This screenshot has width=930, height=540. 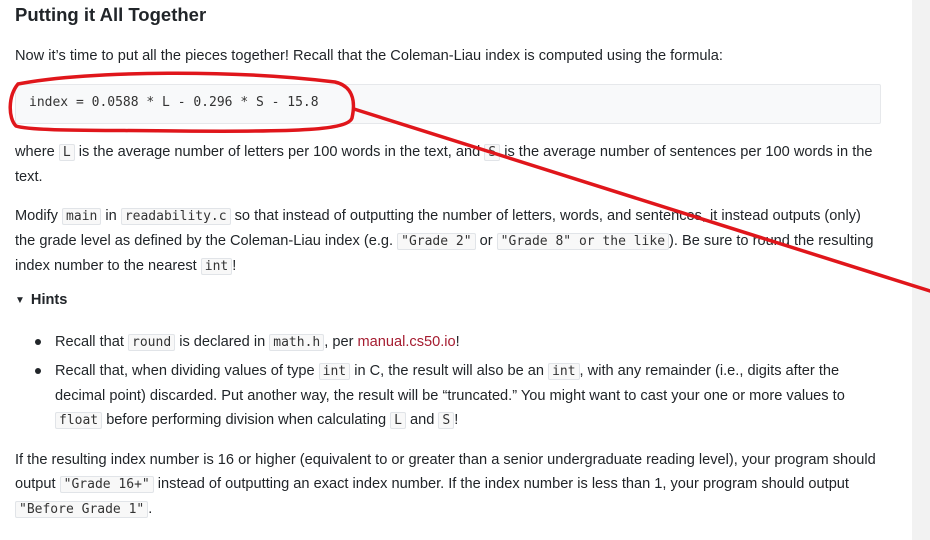 What do you see at coordinates (486, 241) in the screenshot?
I see `text: or` at bounding box center [486, 241].